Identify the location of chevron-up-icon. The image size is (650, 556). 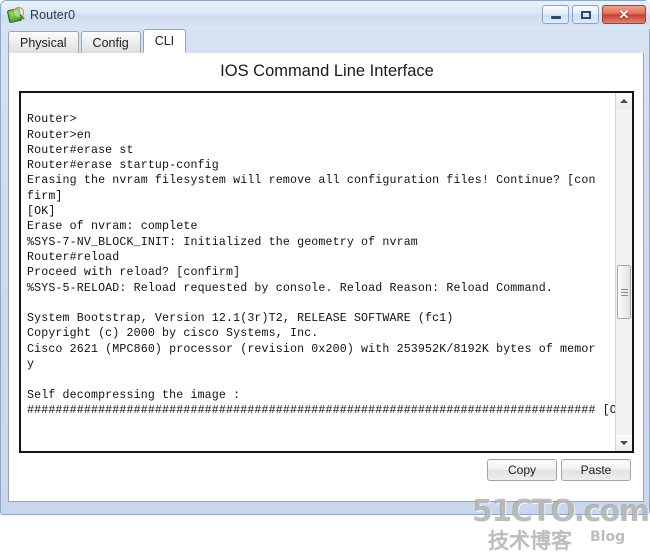
(624, 101).